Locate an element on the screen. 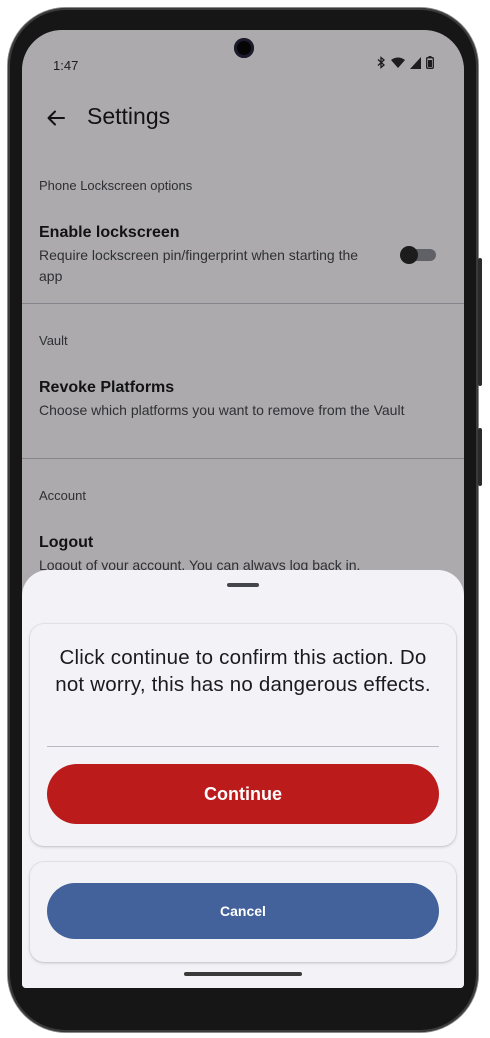  continue-button: Continue is located at coordinates (243, 794).